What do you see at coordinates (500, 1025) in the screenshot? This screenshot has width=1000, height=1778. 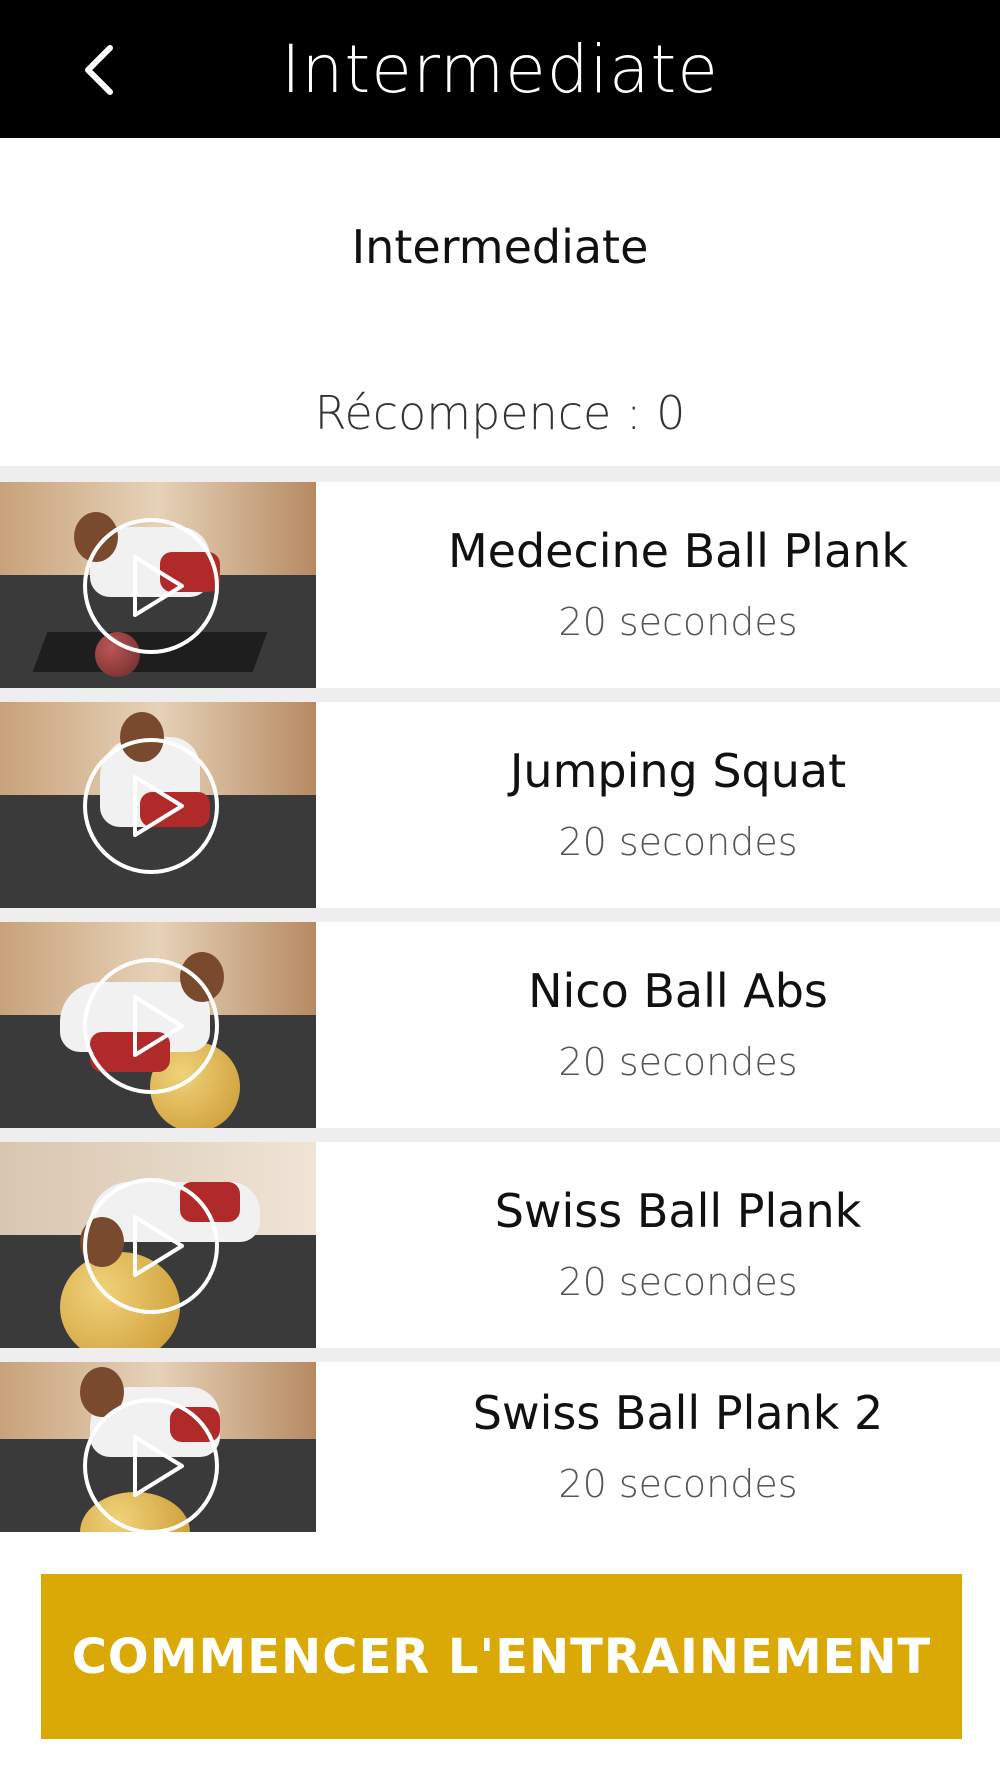 I see `list-item: Nico Ball Abs 20 secondes` at bounding box center [500, 1025].